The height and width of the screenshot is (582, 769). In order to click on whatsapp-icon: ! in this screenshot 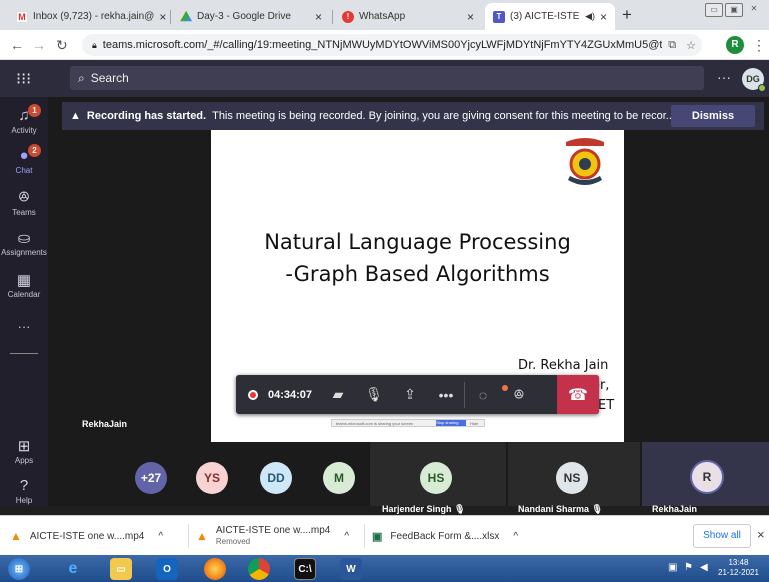, I will do `click(348, 16)`.